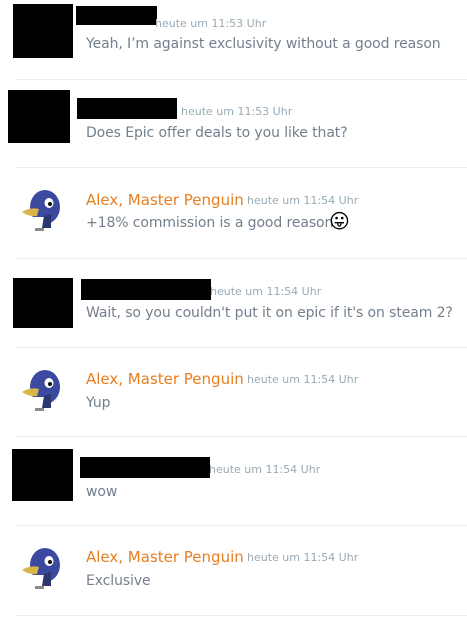 Image resolution: width=467 pixels, height=618 pixels. I want to click on message-item: heute um 11:54 Uhr wow, so click(233, 481).